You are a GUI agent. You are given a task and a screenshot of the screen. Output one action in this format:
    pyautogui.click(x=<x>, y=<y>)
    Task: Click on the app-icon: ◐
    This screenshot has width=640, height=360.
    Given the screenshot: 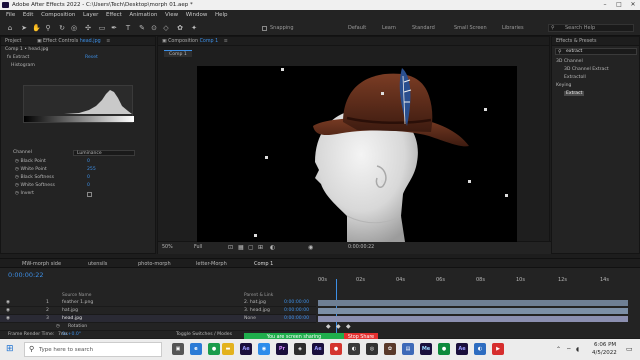 What is the action you would take?
    pyautogui.click(x=354, y=349)
    